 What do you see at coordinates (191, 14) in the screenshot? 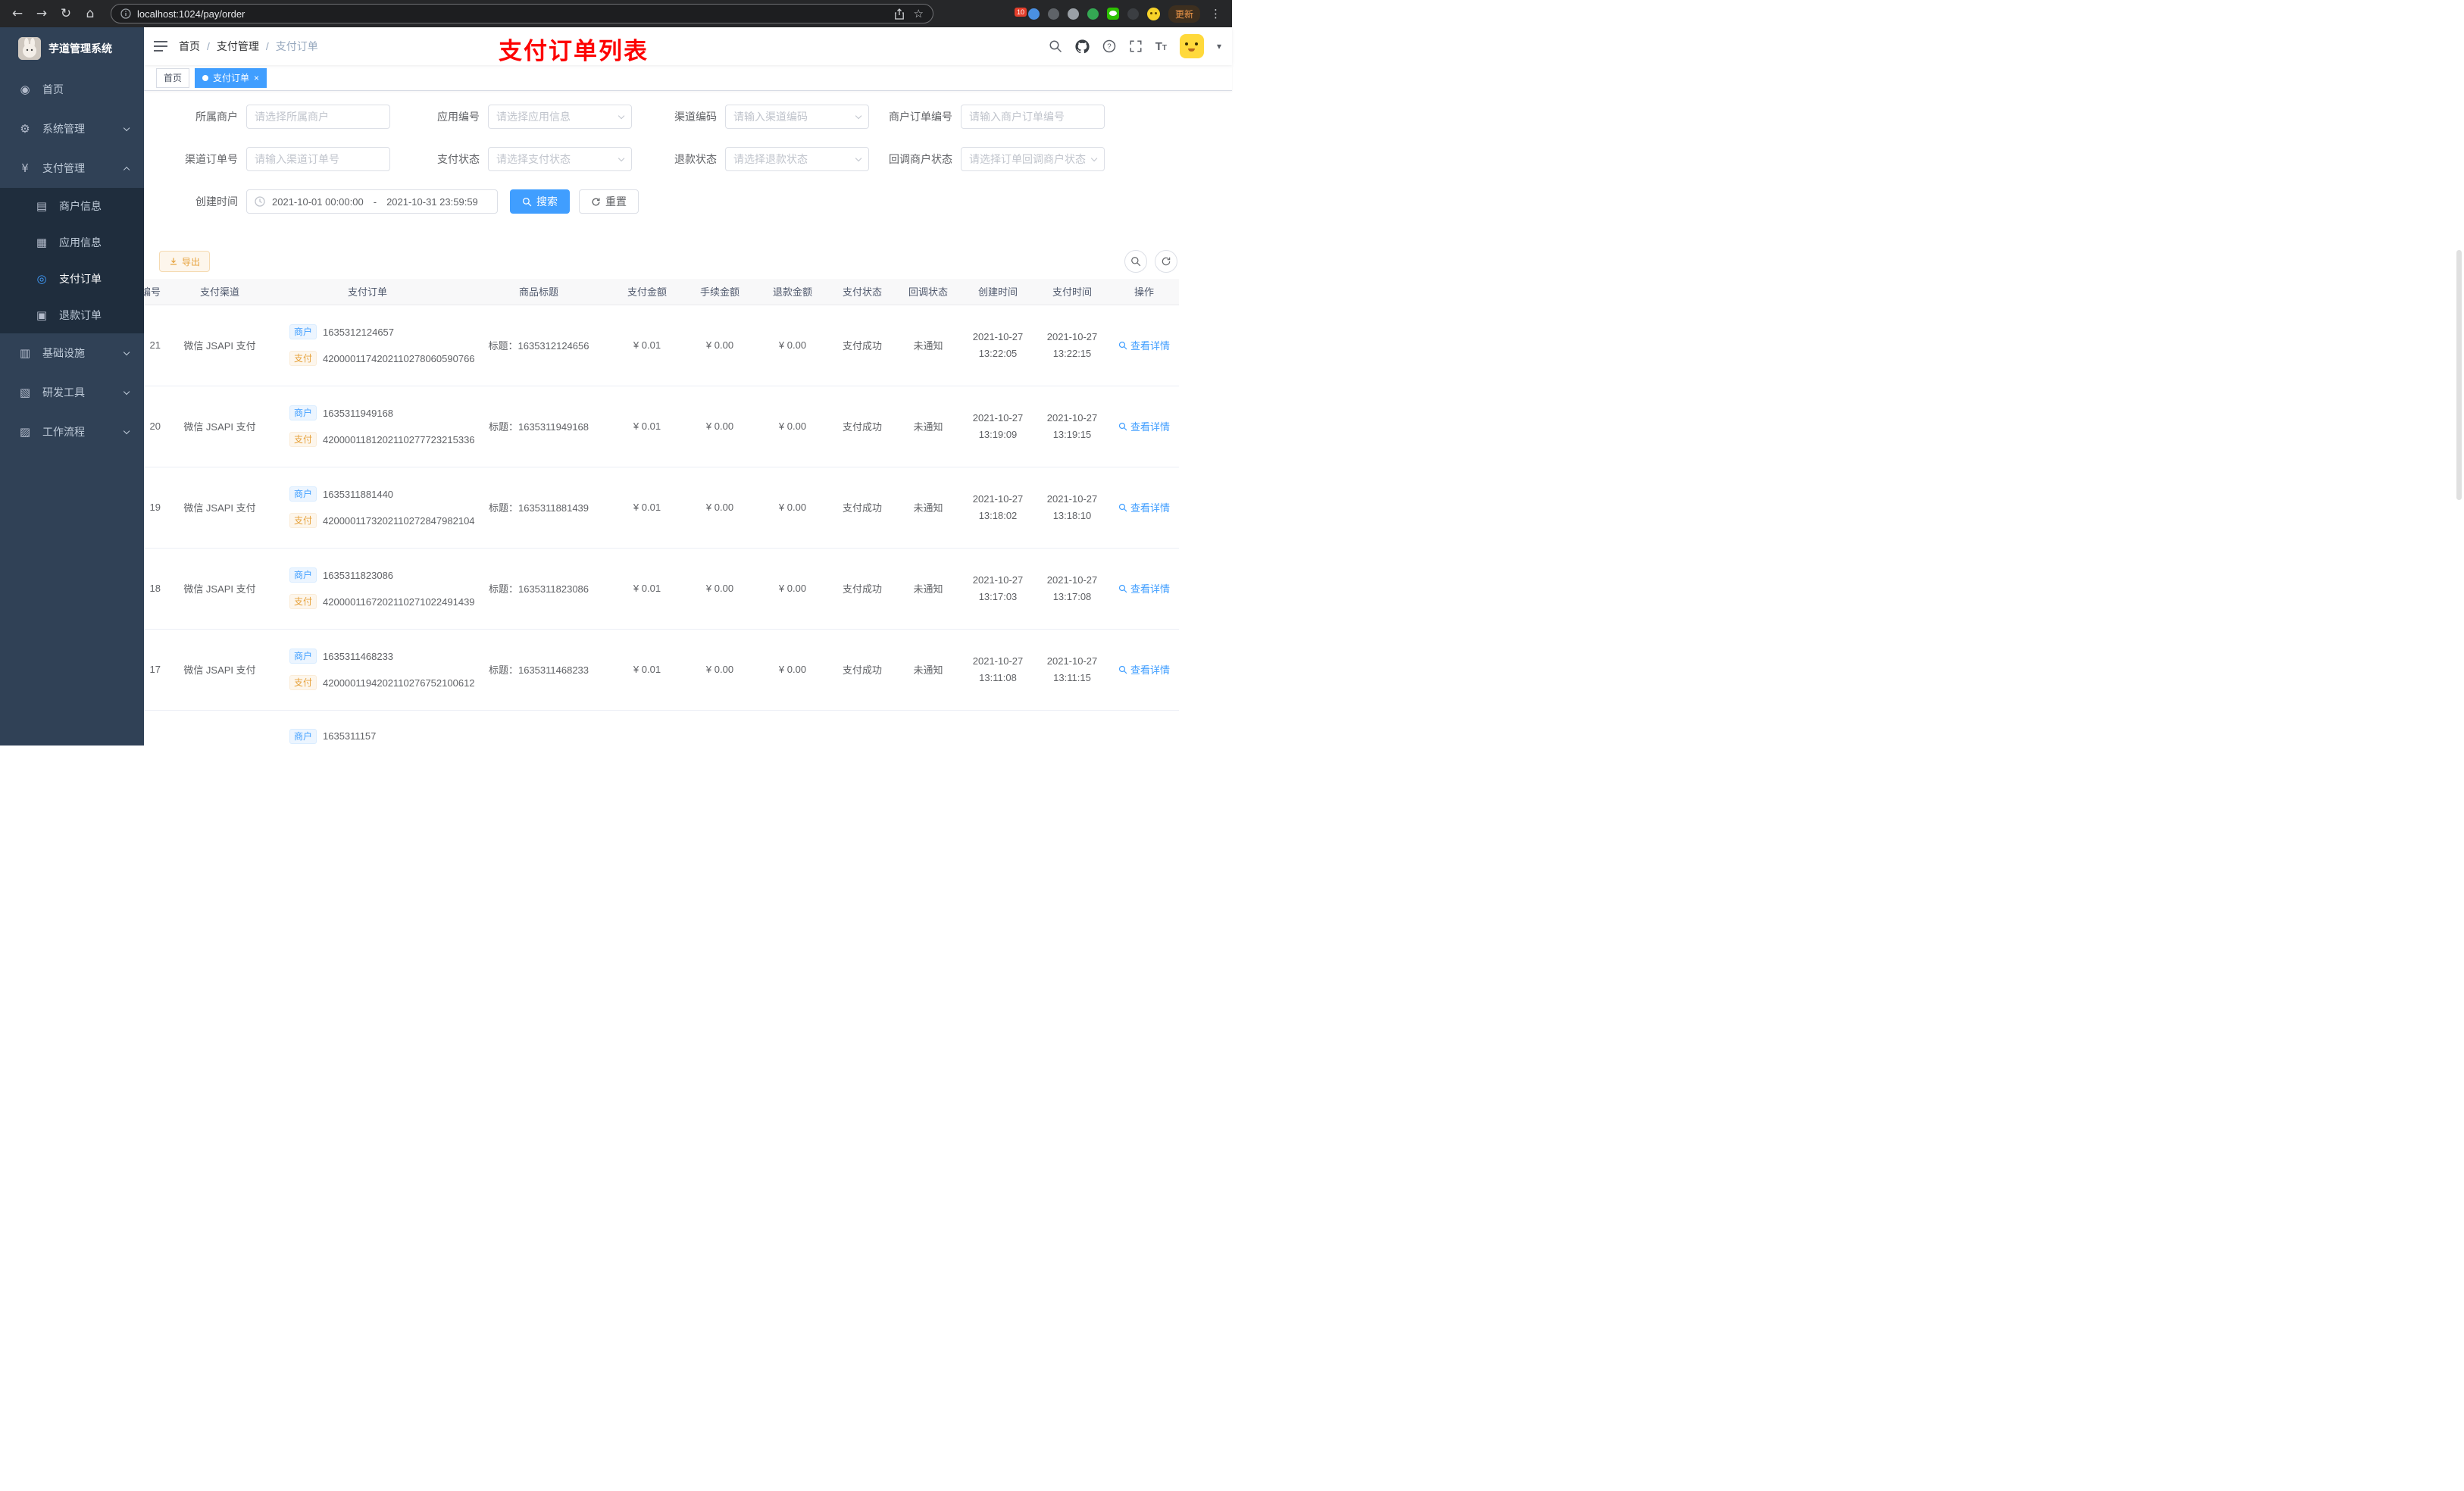
I see `url-text: localhost:1024/pay/order` at bounding box center [191, 14].